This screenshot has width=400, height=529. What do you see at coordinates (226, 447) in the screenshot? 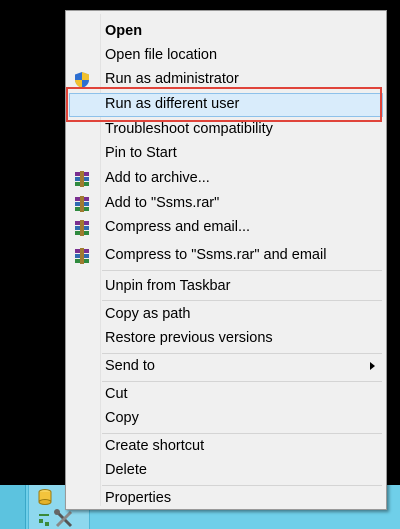
I see `menu-item-create-shortcut: Create shortcut` at bounding box center [226, 447].